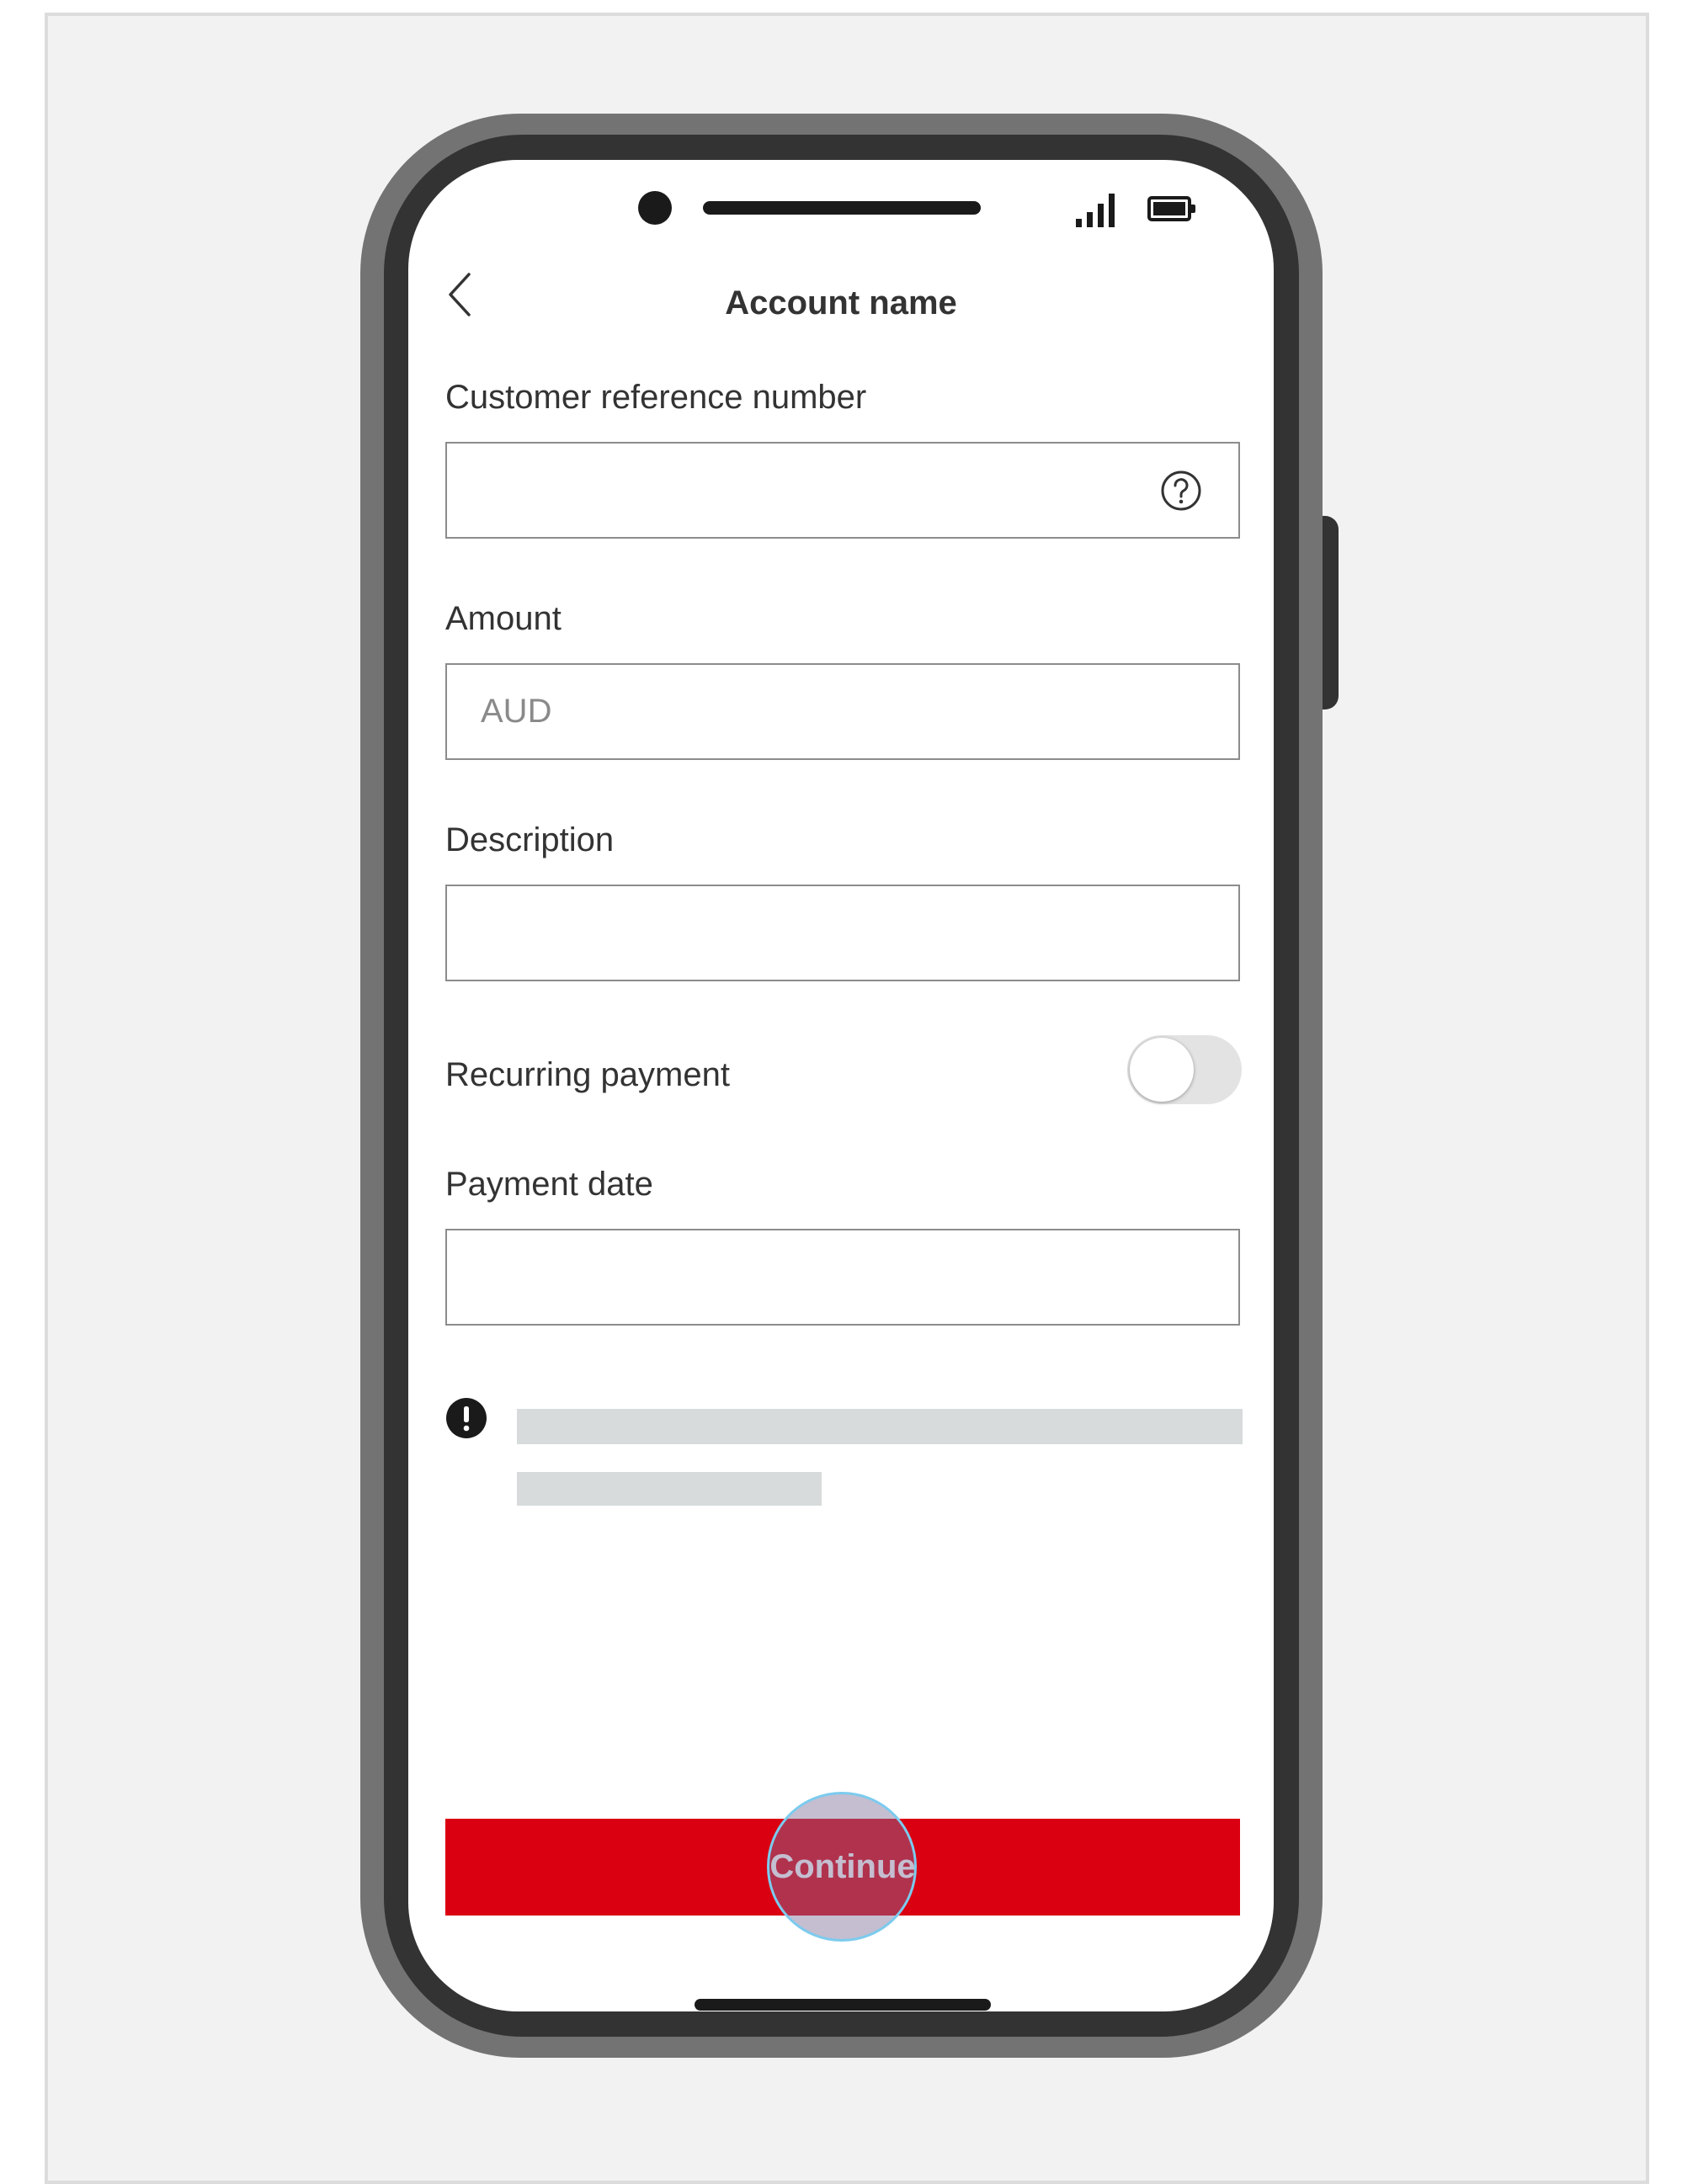  I want to click on amount-label: Amount, so click(503, 618).